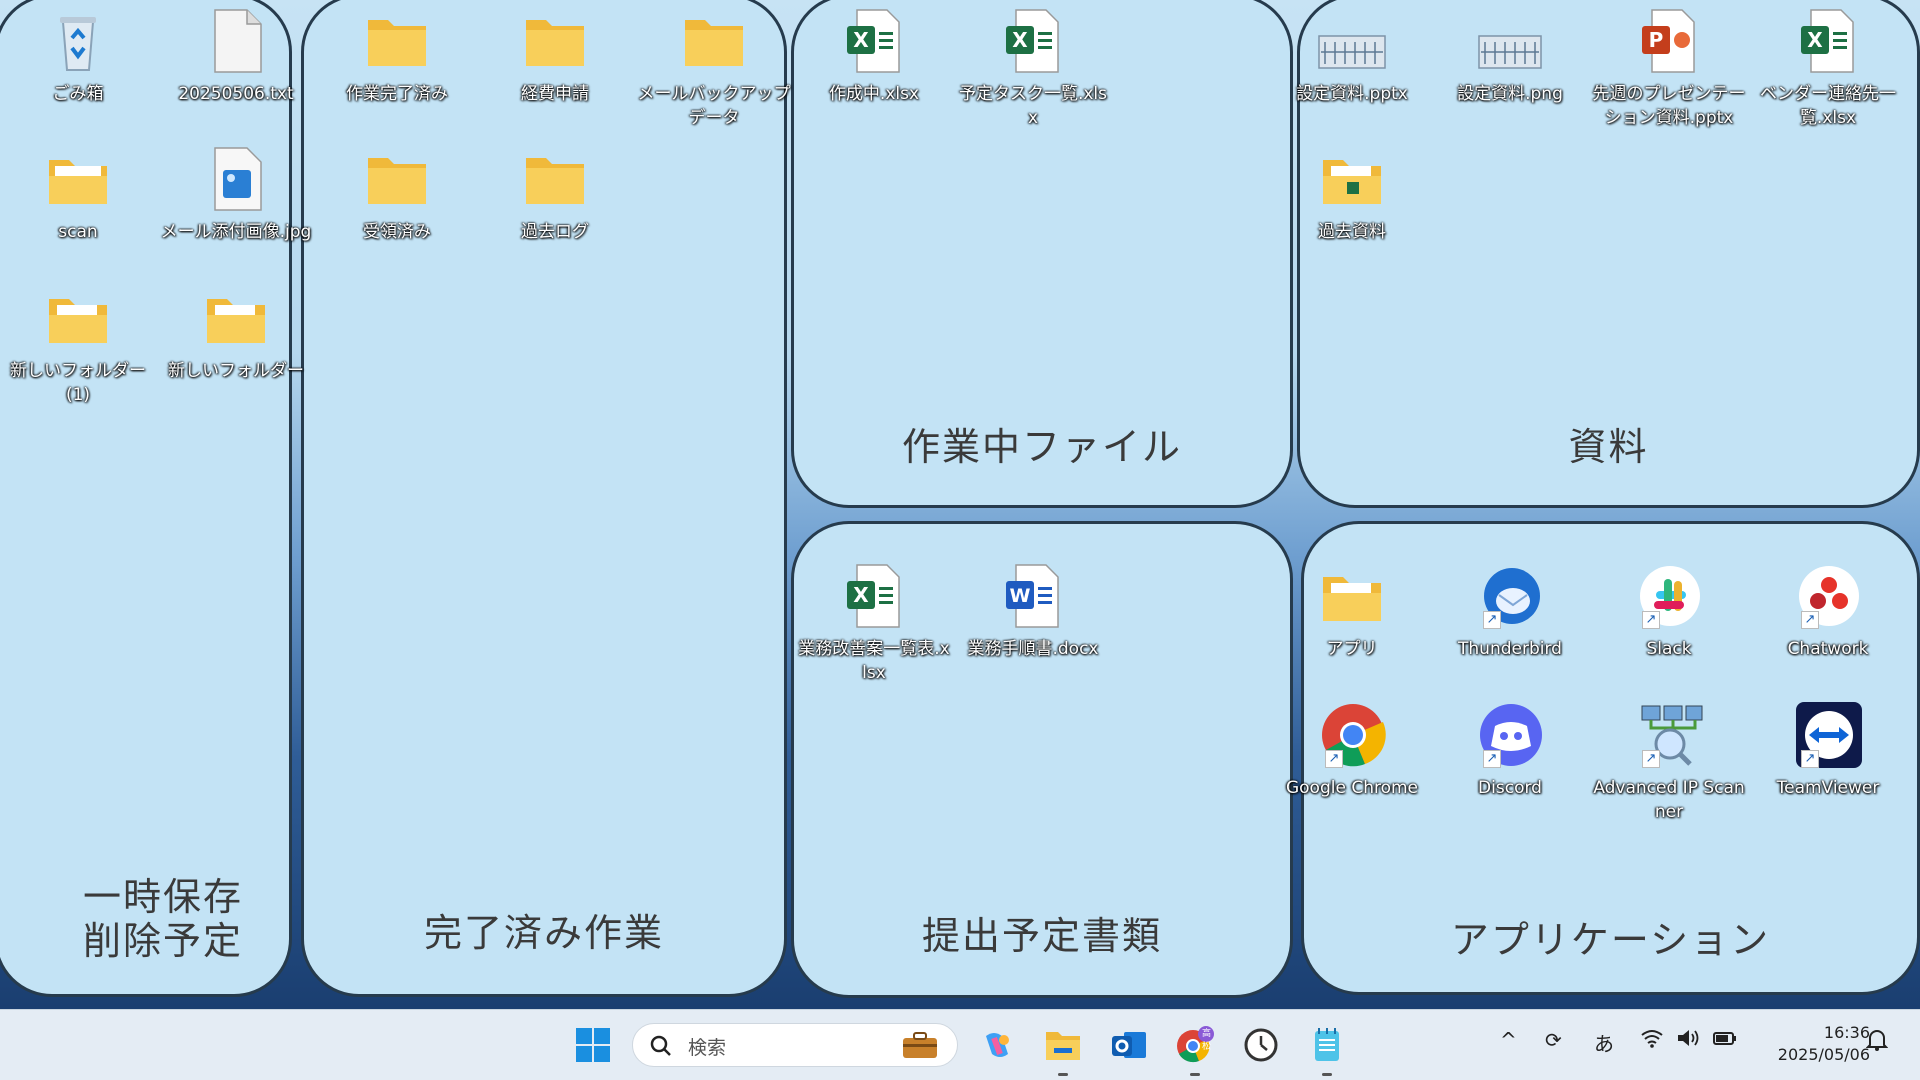 This screenshot has height=1080, width=1920. I want to click on pptx-last-week-presentation: P 先週のプレゼンテーション資料.pptx, so click(1669, 69).